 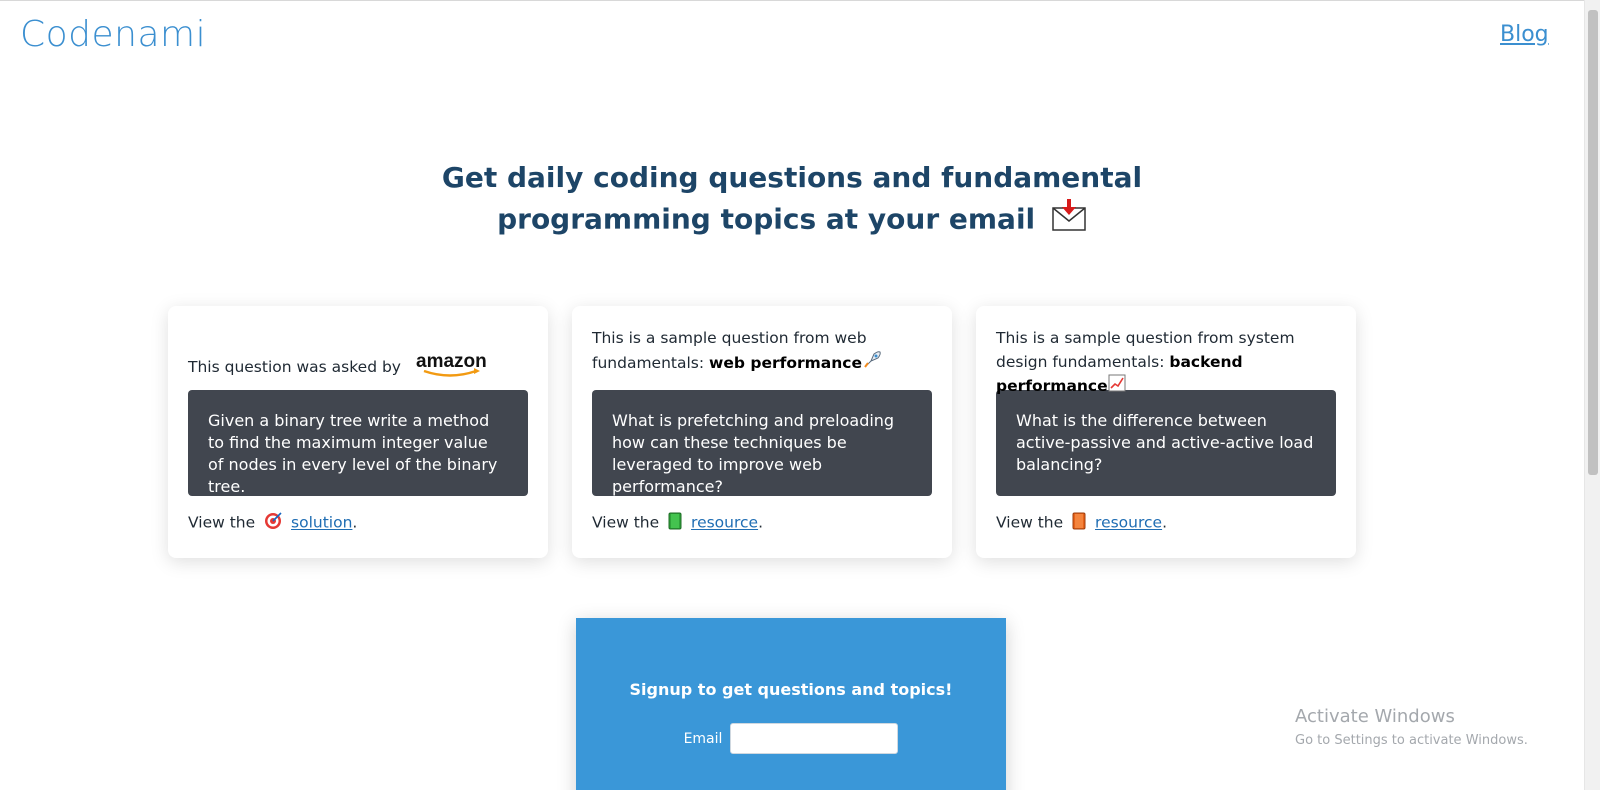 What do you see at coordinates (1079, 523) in the screenshot?
I see `orange-book-icon` at bounding box center [1079, 523].